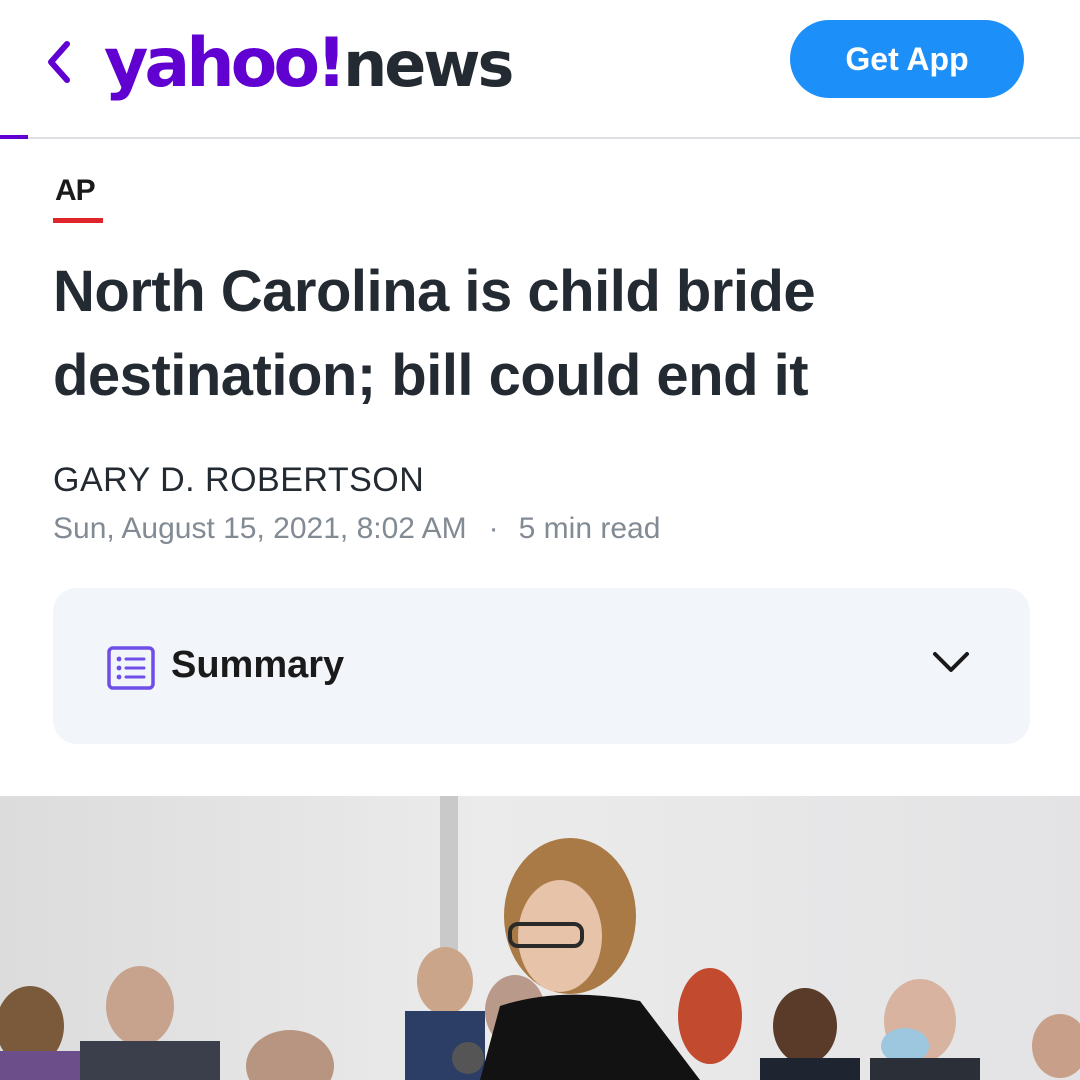  I want to click on yahoo-news-logo: yahoo! news, so click(309, 64).